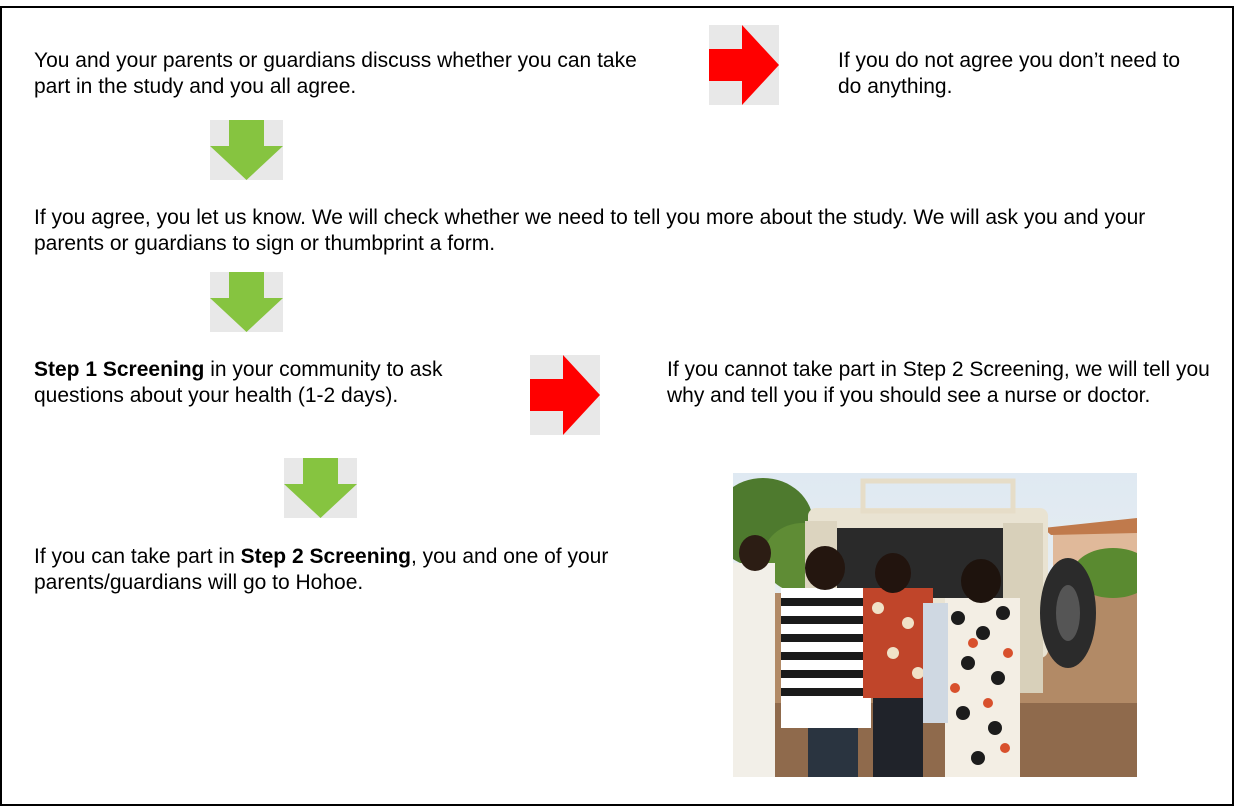 This screenshot has width=1238, height=806. Describe the element at coordinates (935, 625) in the screenshot. I see `vehicle-photo` at that location.